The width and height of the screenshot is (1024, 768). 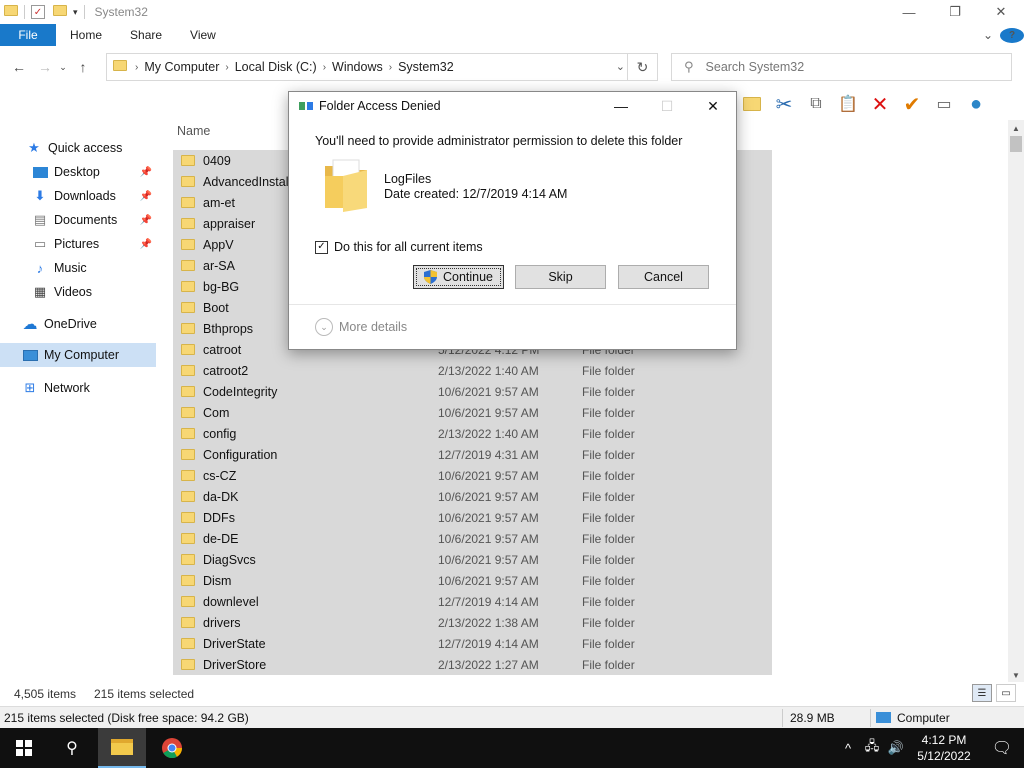 What do you see at coordinates (1012, 35) in the screenshot?
I see `help-icon: ?` at bounding box center [1012, 35].